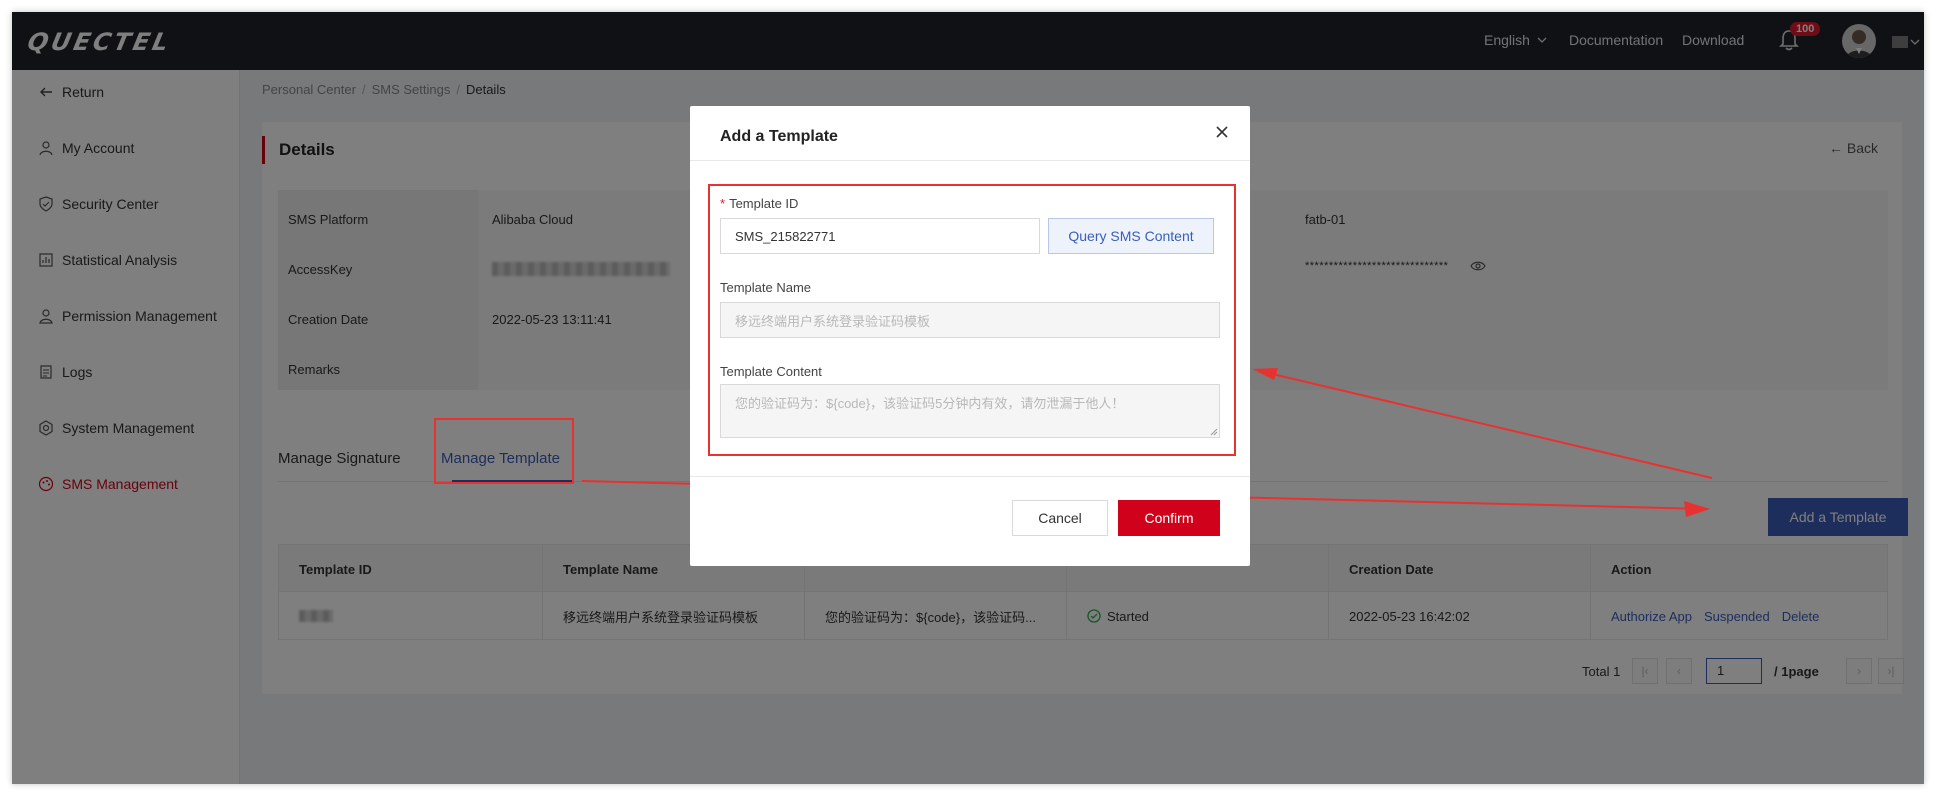  I want to click on template-content-textarea: 您的验证码为：${code}，该验证码5分钟内有效，请勿泄漏于他人！, so click(970, 411).